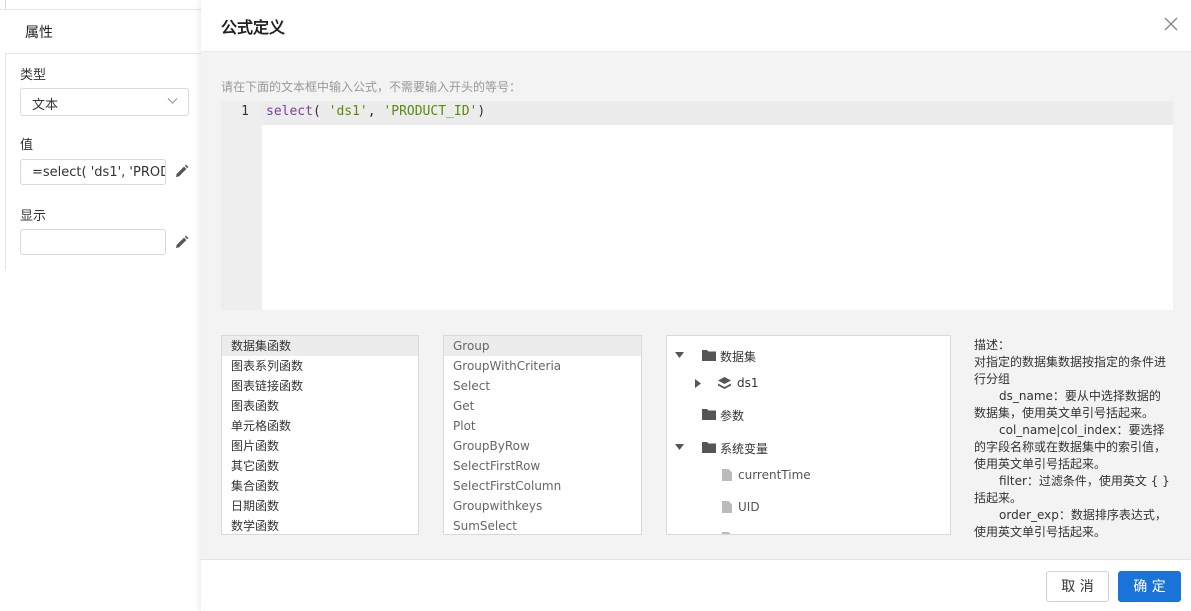  Describe the element at coordinates (481, 111) in the screenshot. I see `code-token-paren: )` at that location.